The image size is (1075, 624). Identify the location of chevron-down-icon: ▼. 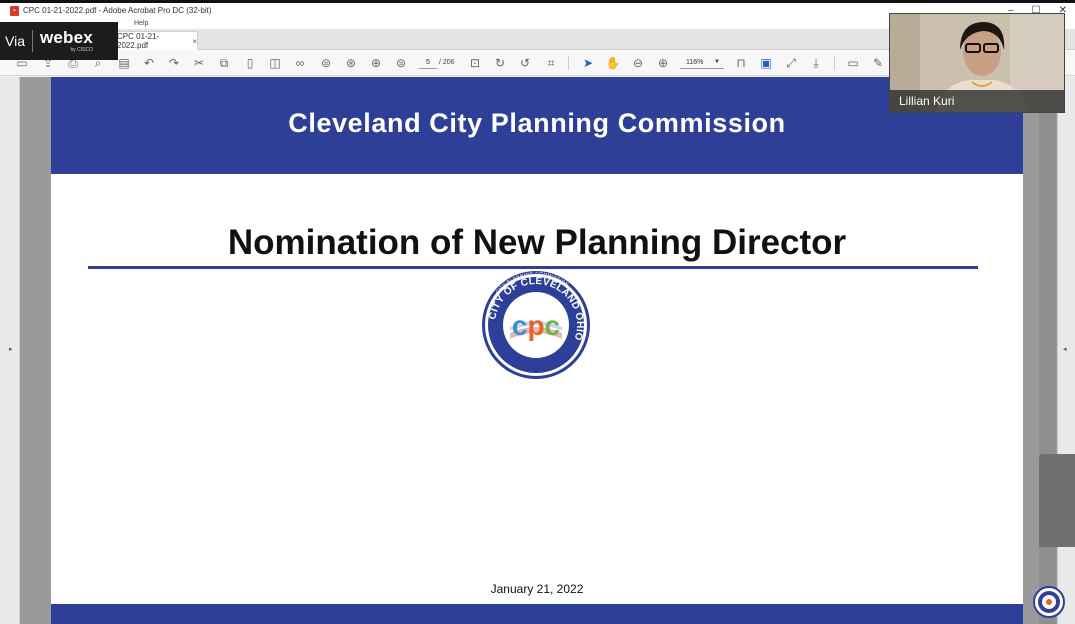
(717, 62).